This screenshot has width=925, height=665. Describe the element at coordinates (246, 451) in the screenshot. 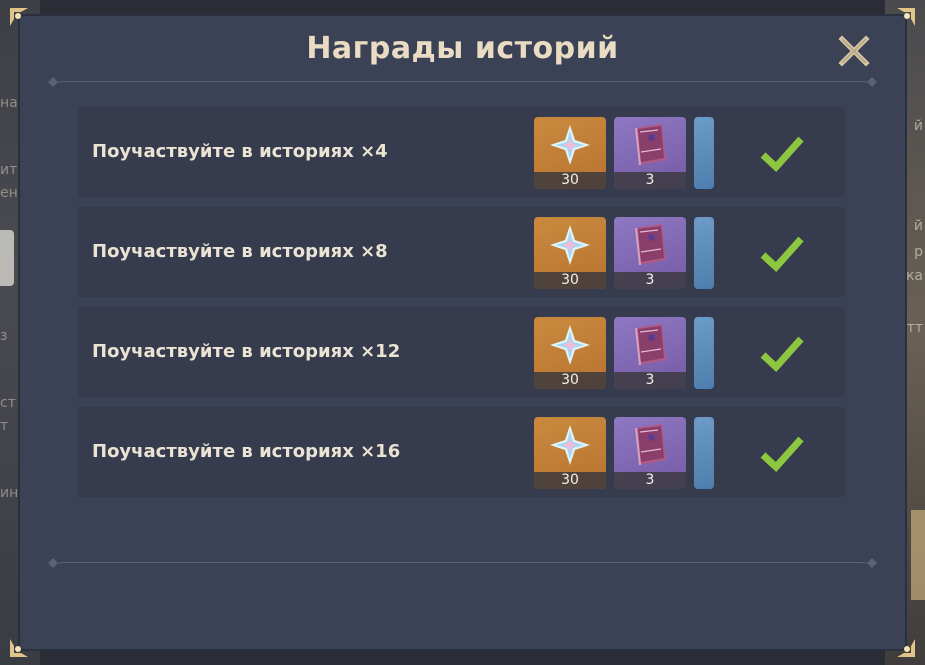

I see `reward-row-label: Поучаствуйте в историях ×16` at that location.